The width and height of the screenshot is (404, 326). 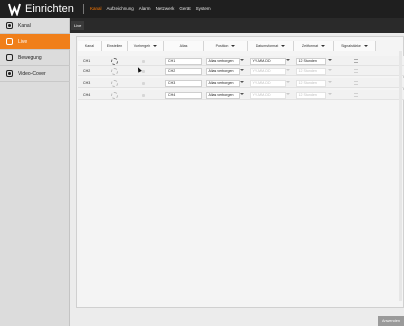 I want to click on channel-cell: CH1, so click(x=87, y=61).